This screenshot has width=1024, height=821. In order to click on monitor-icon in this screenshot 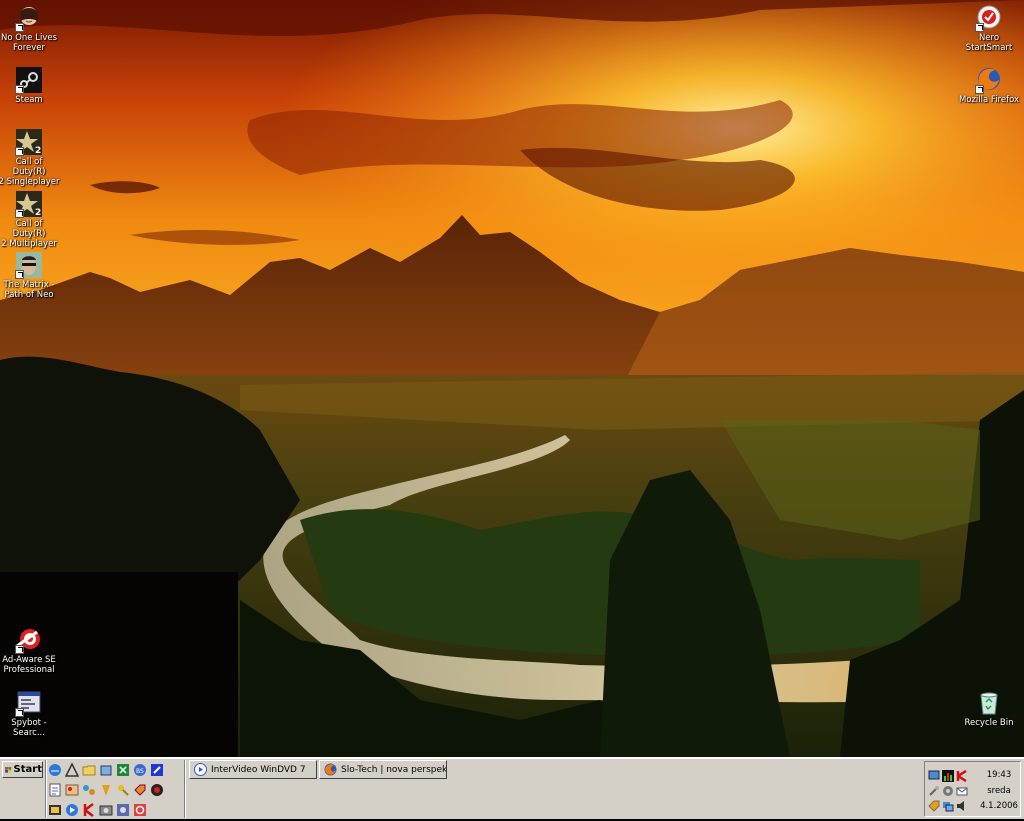, I will do `click(934, 776)`.